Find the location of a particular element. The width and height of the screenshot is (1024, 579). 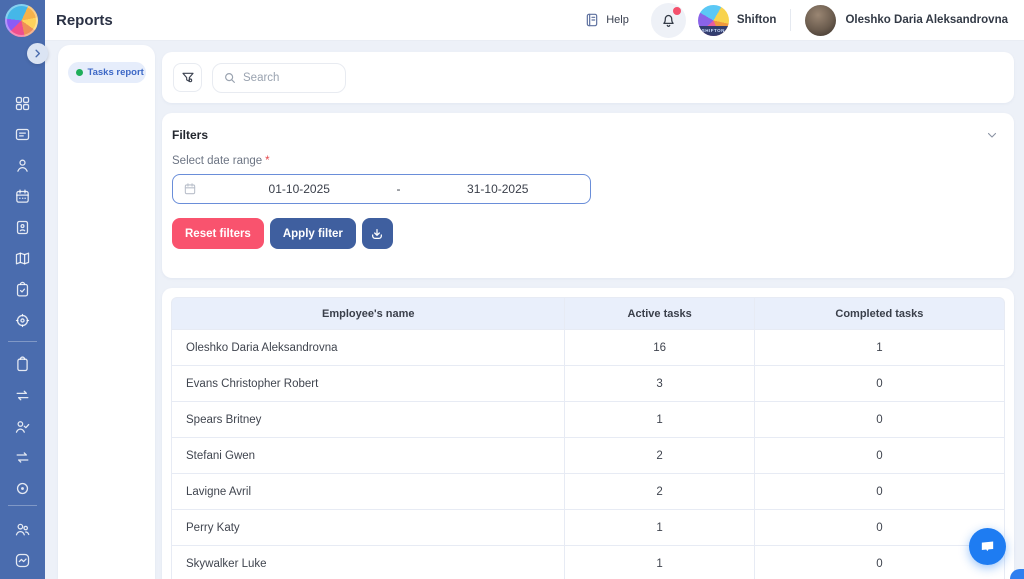

sidebar is located at coordinates (22, 289).